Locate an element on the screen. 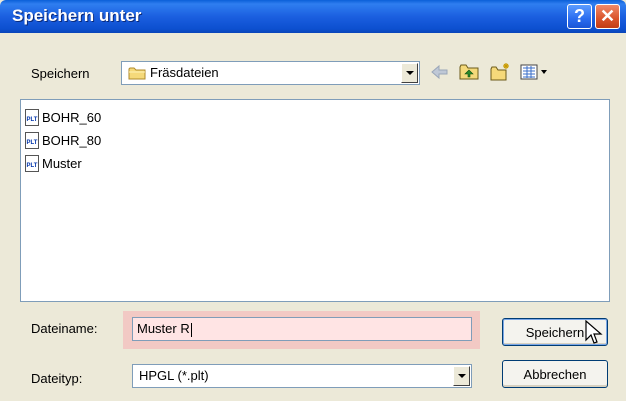 This screenshot has height=401, width=626. title-bar: Speichern unter ? ✕ is located at coordinates (313, 16).